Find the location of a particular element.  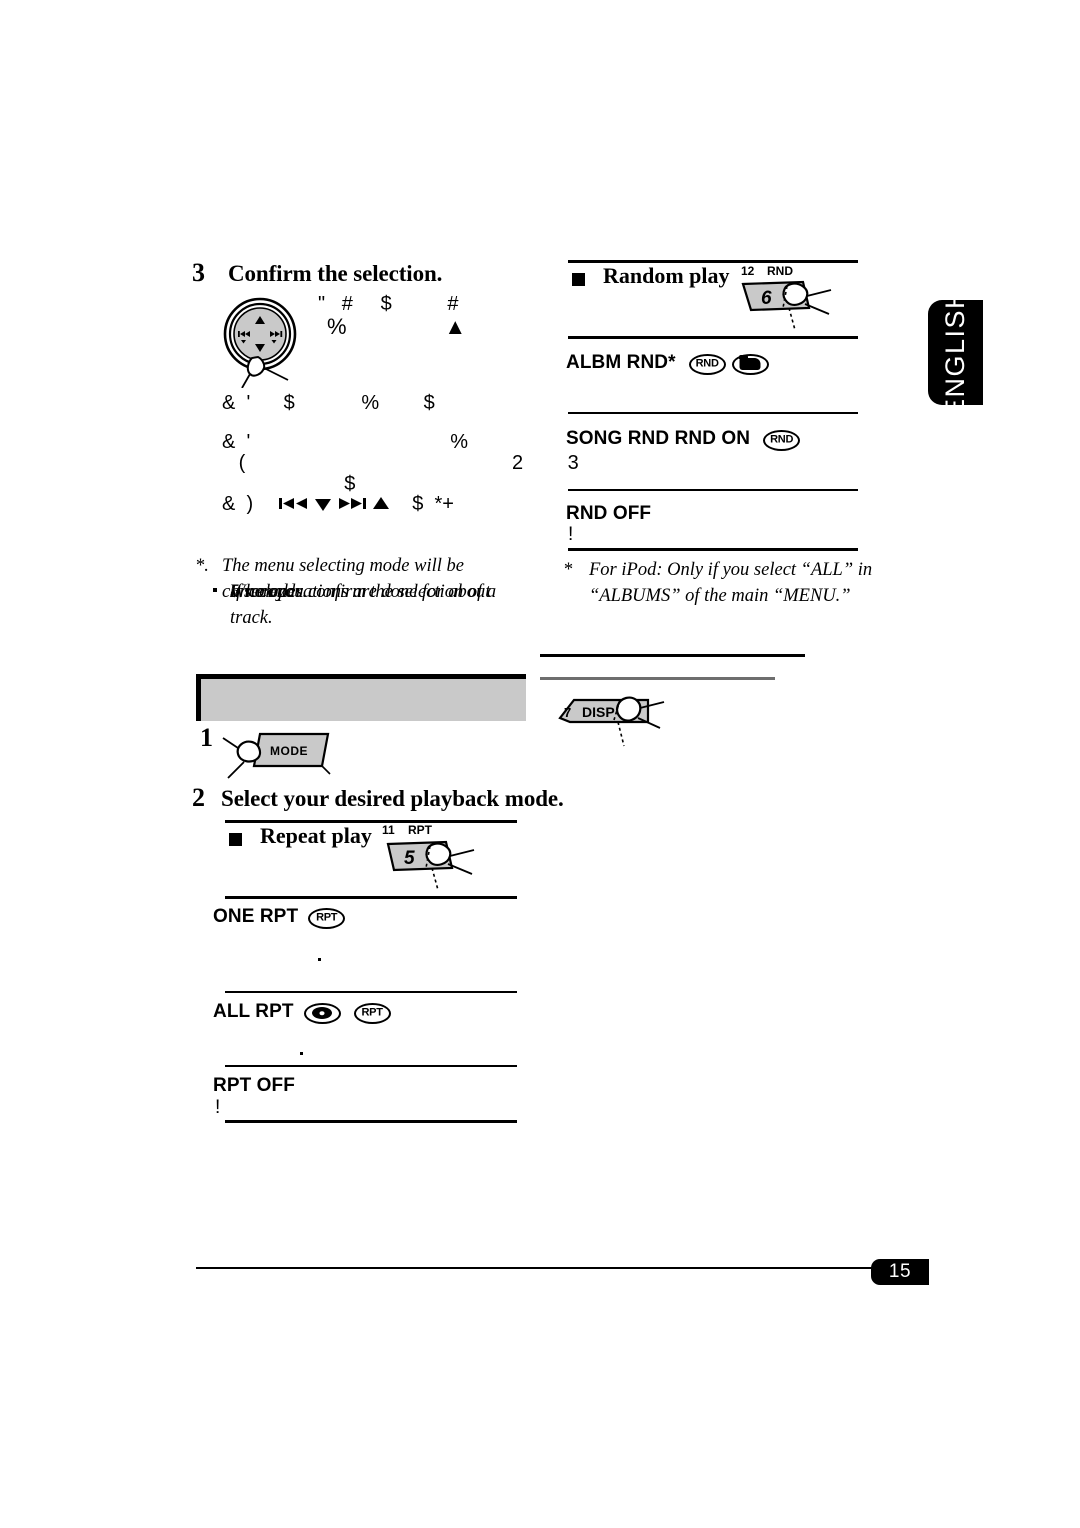

random-play-label: Random play is located at coordinates (666, 275).